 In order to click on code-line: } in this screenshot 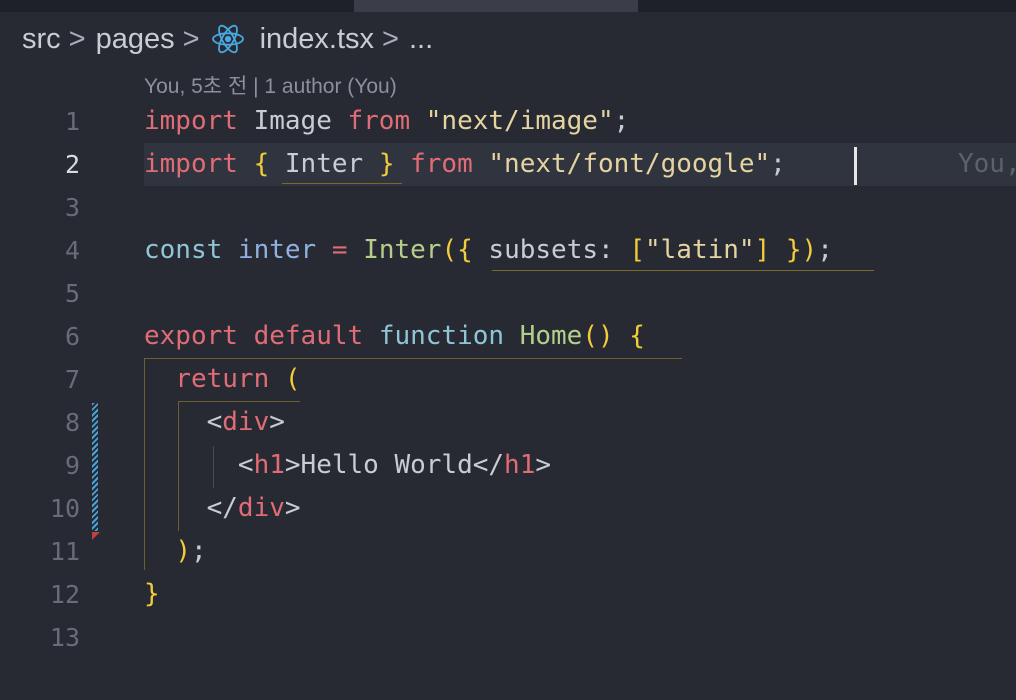, I will do `click(152, 594)`.